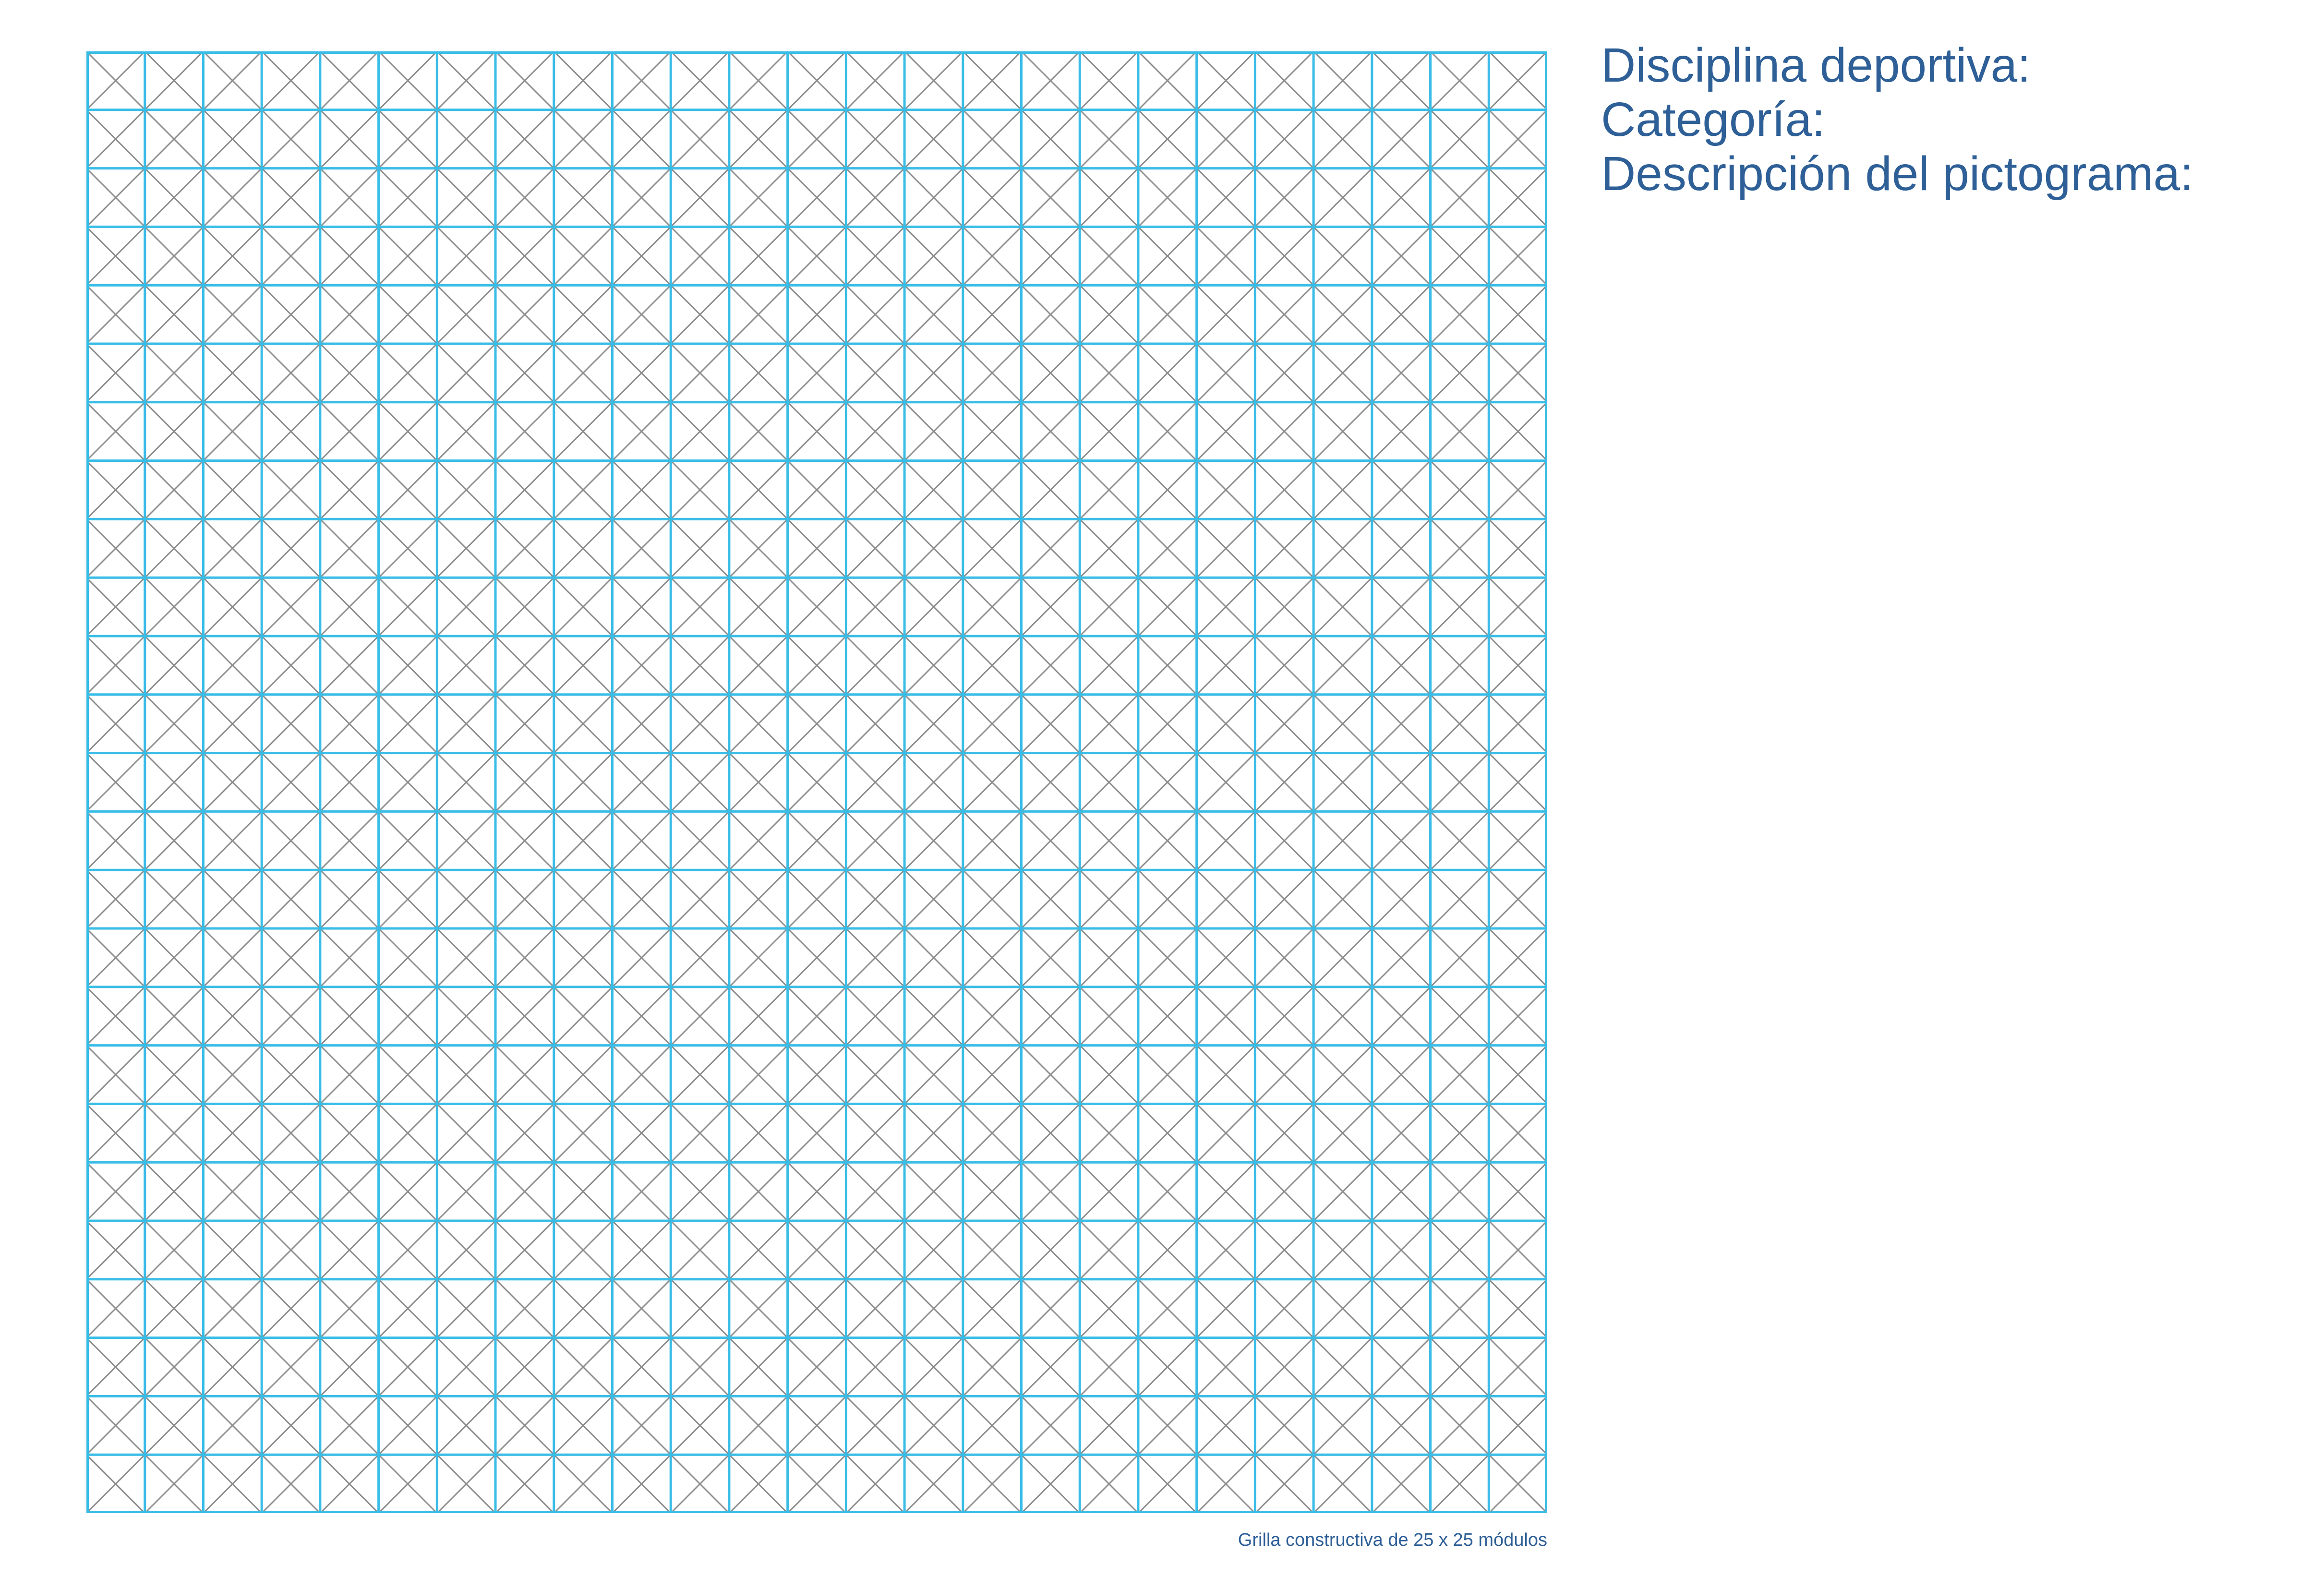  What do you see at coordinates (1816, 65) in the screenshot?
I see `discipline-label: Disciplina deportiva:` at bounding box center [1816, 65].